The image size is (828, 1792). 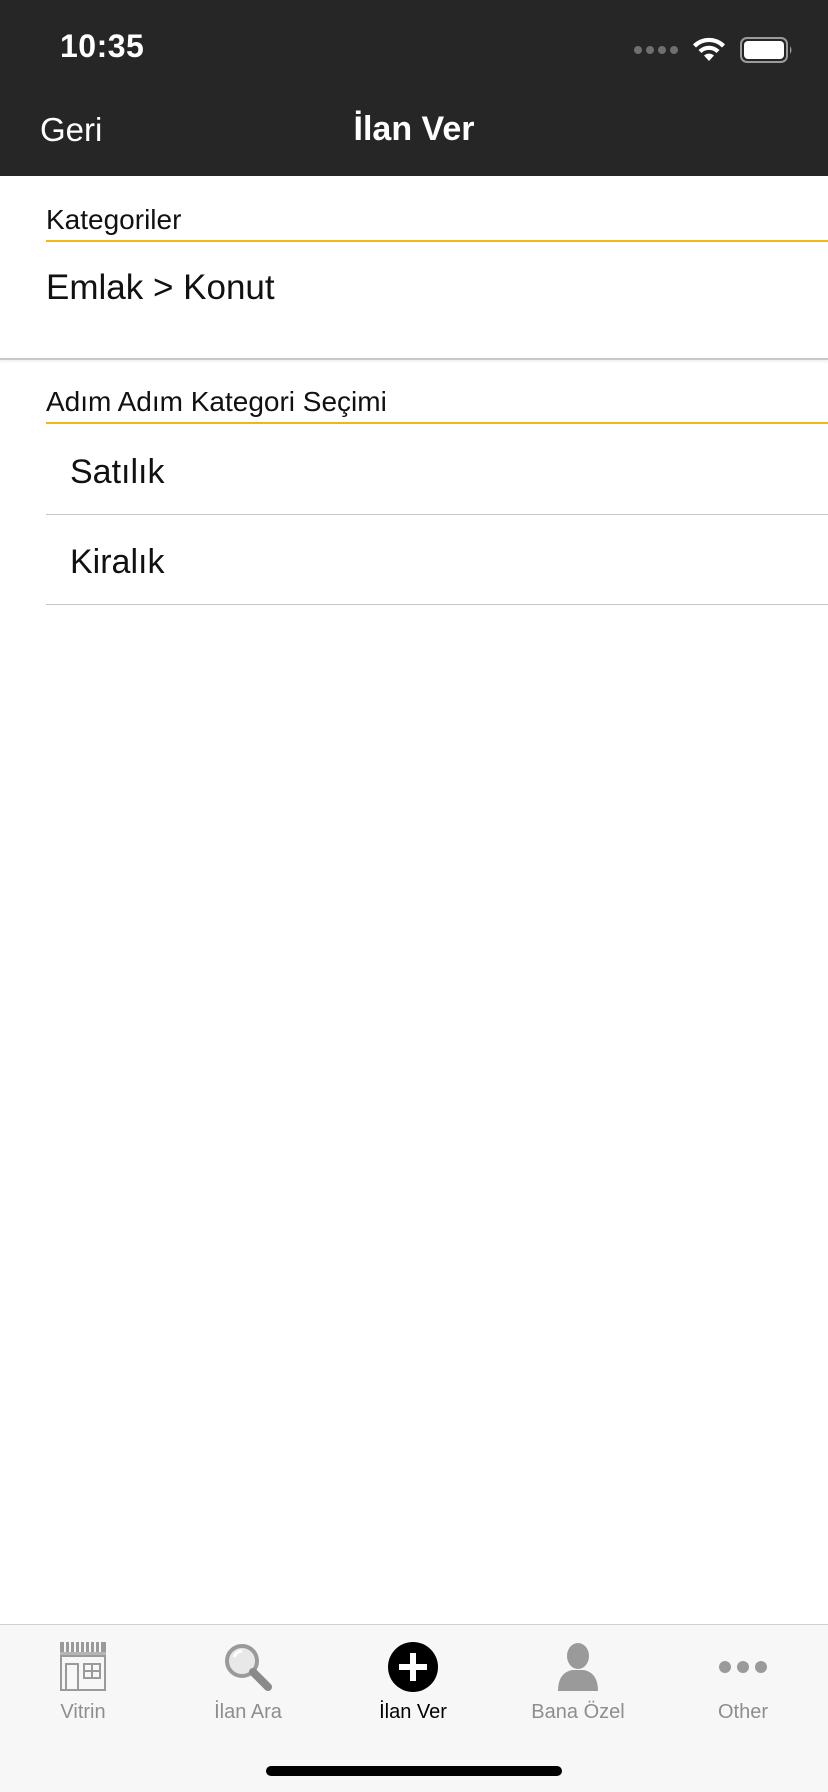 What do you see at coordinates (578, 1667) in the screenshot?
I see `person-icon` at bounding box center [578, 1667].